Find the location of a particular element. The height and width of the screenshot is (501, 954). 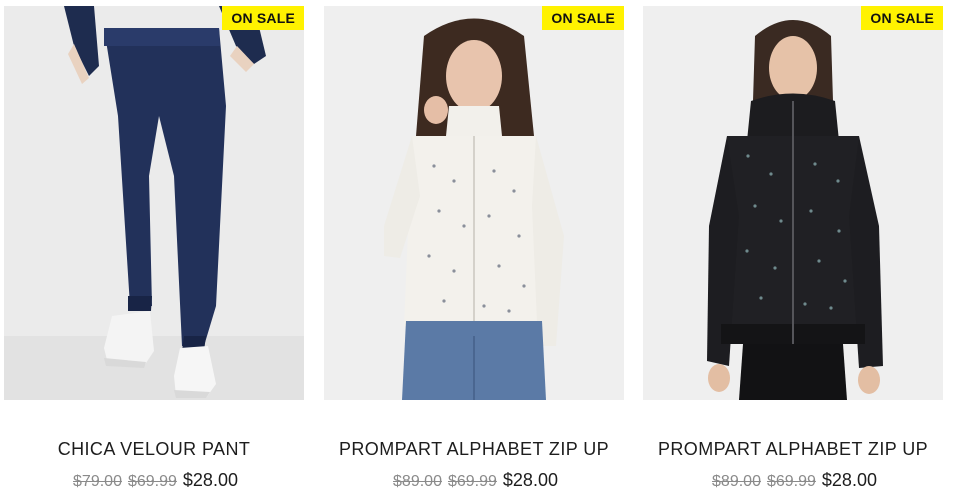

original-price: $79.00 is located at coordinates (97, 481).